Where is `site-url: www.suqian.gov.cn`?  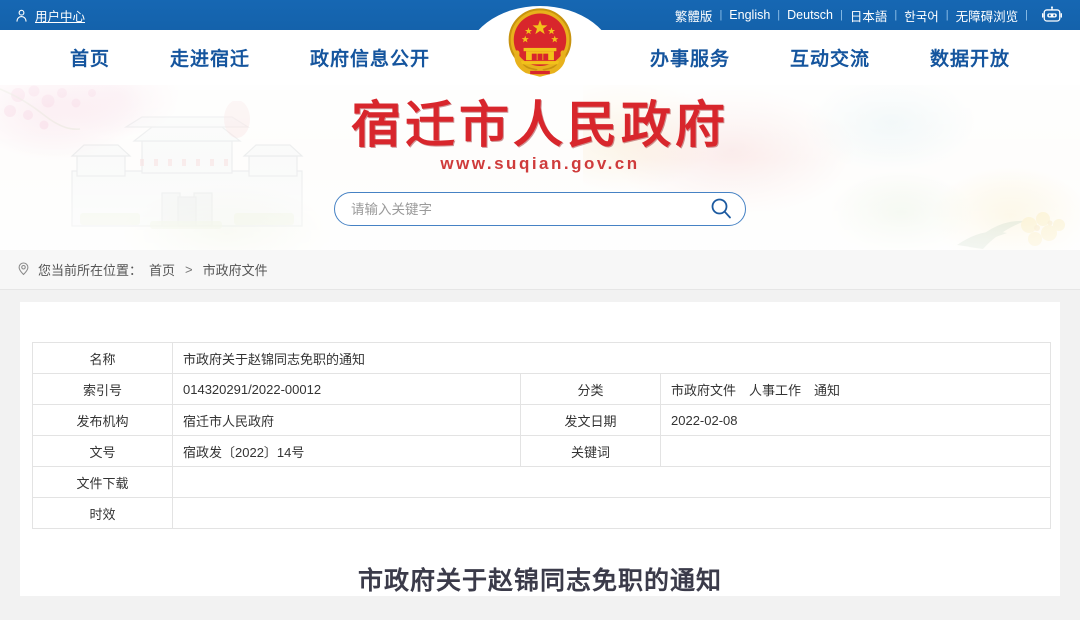
site-url: www.suqian.gov.cn is located at coordinates (540, 163).